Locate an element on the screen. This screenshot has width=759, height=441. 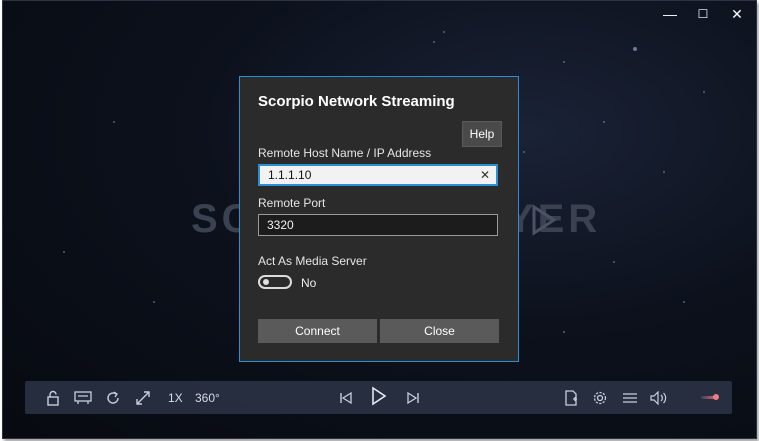
connect-button: Connect is located at coordinates (317, 331).